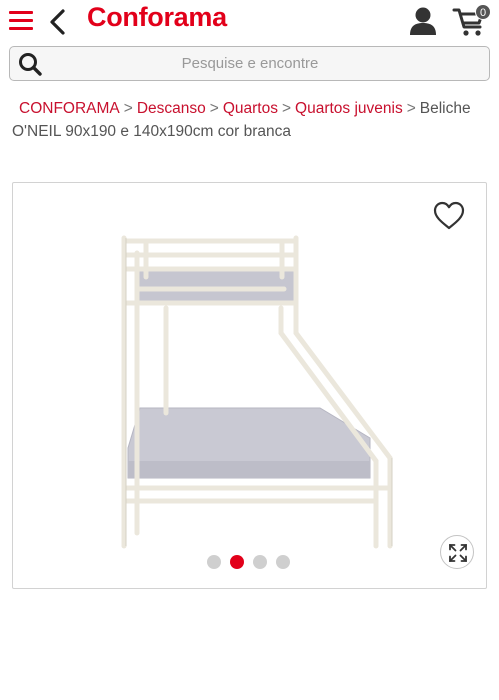 The width and height of the screenshot is (499, 700). I want to click on conforama-logo: Conforama, so click(157, 17).